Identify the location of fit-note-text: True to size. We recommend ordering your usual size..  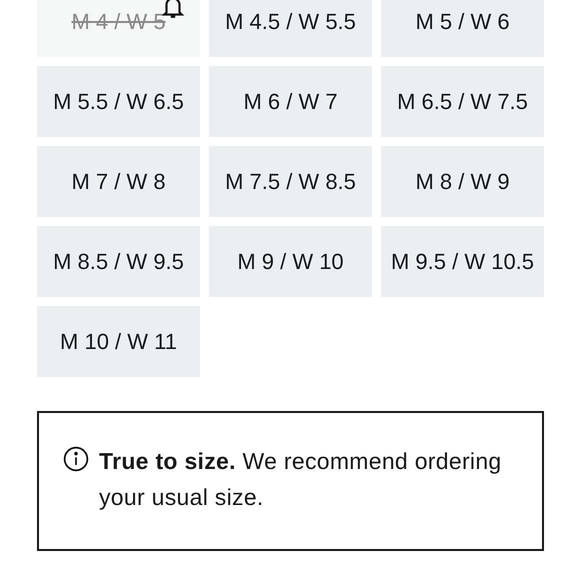
(301, 479).